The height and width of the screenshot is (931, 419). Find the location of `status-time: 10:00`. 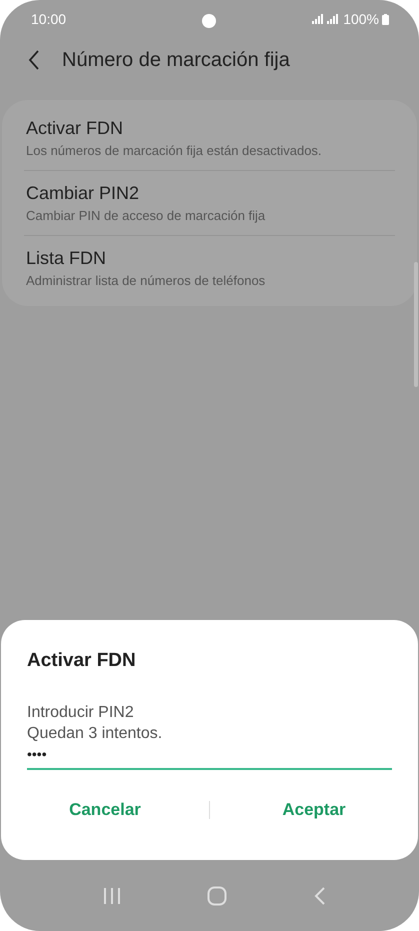

status-time: 10:00 is located at coordinates (48, 19).